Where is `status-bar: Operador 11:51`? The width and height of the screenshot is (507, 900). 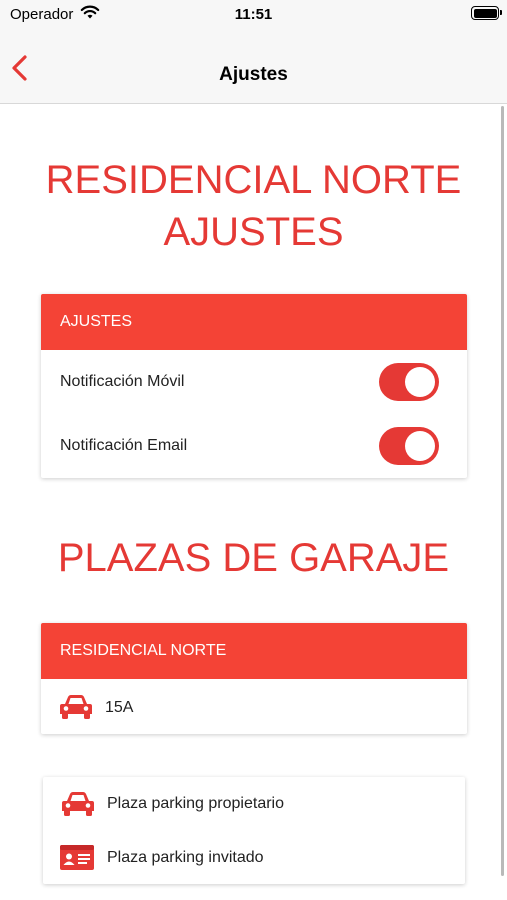 status-bar: Operador 11:51 is located at coordinates (253, 15).